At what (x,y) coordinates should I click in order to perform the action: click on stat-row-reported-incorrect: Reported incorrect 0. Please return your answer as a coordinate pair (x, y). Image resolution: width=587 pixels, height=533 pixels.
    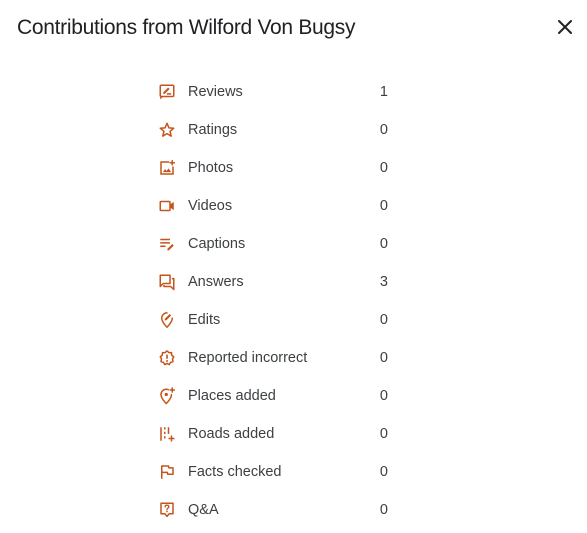
    Looking at the image, I should click on (276, 358).